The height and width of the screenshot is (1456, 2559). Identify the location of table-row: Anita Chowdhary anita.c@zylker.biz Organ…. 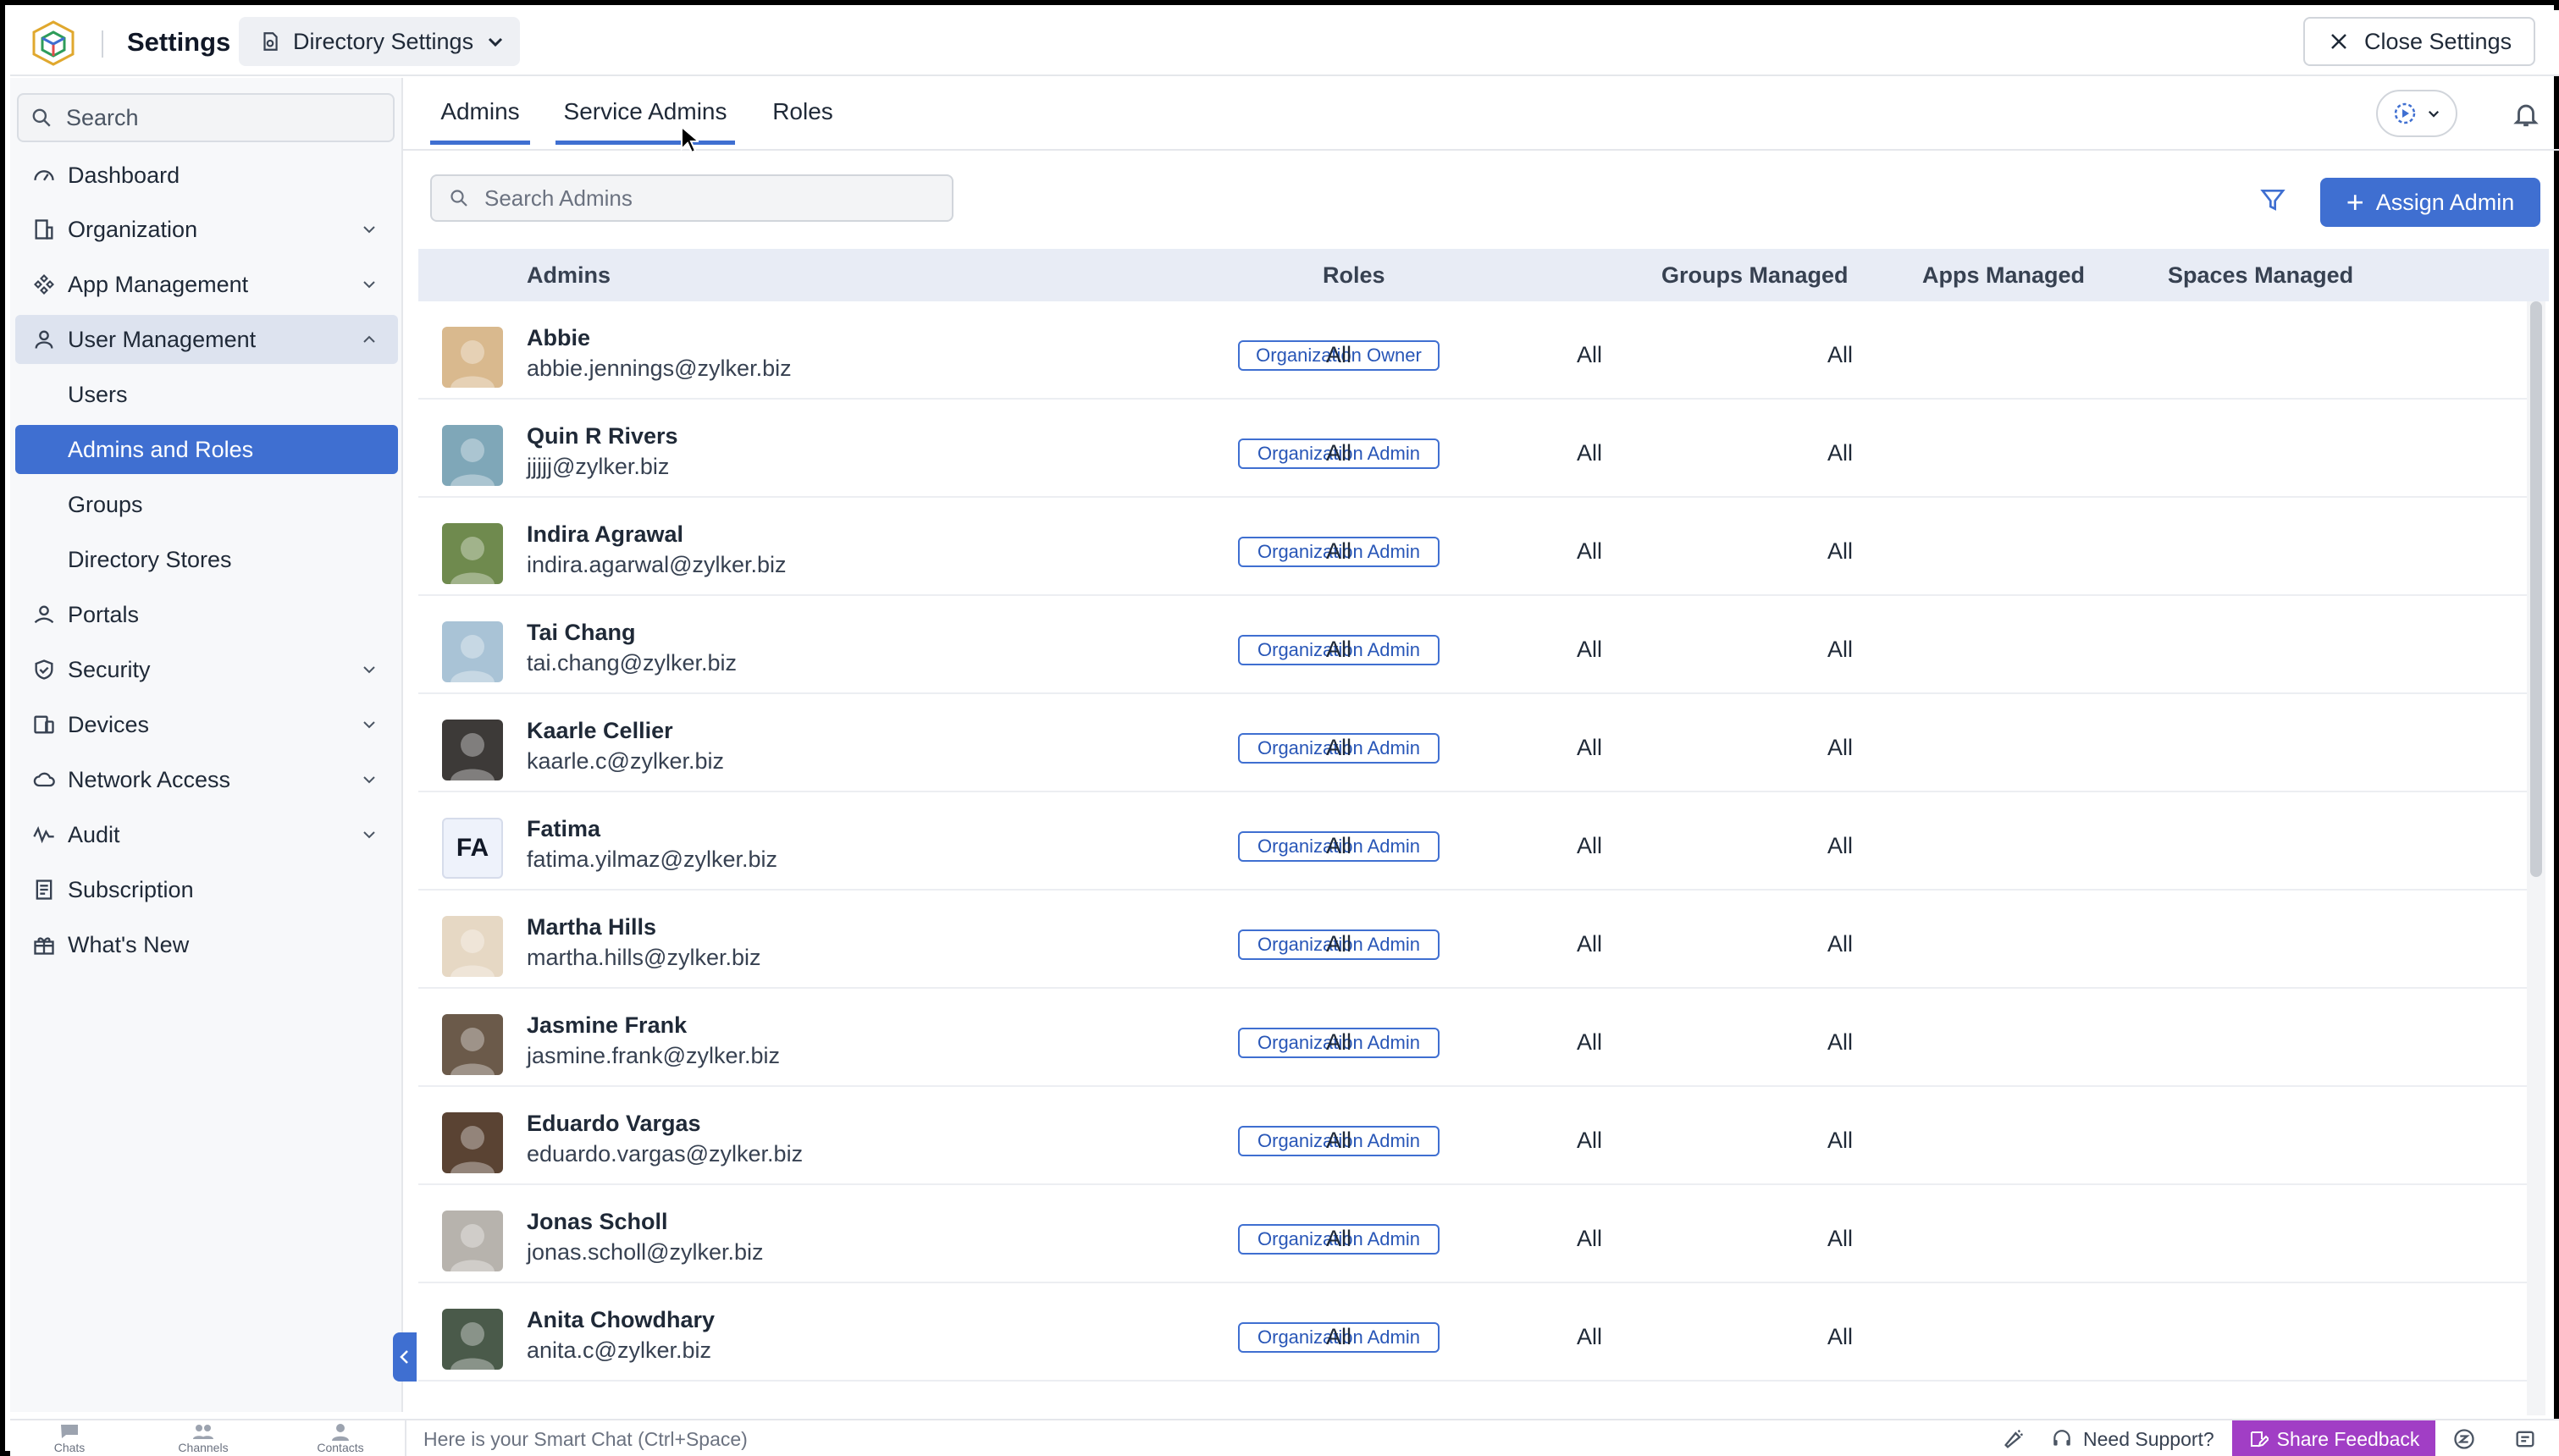
(1472, 1332).